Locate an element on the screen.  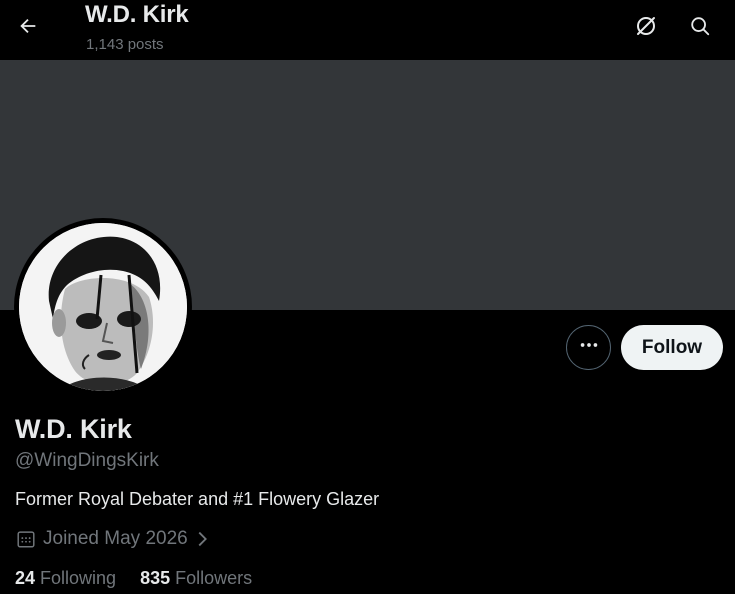
following-link: 24 Following is located at coordinates (65, 578).